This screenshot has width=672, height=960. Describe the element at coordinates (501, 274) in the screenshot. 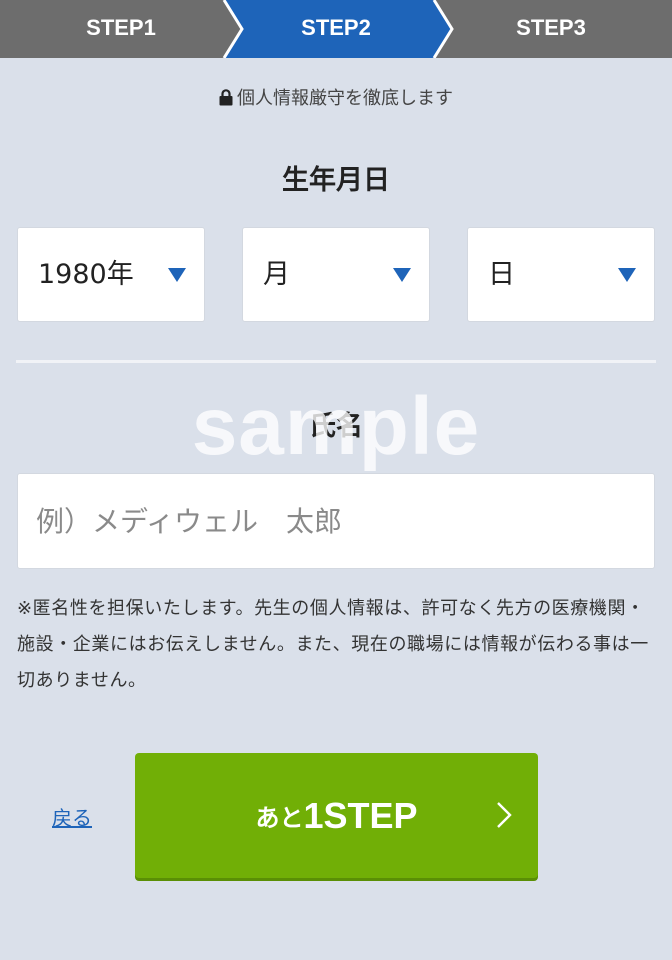

I see `birth-day-value: 日` at that location.